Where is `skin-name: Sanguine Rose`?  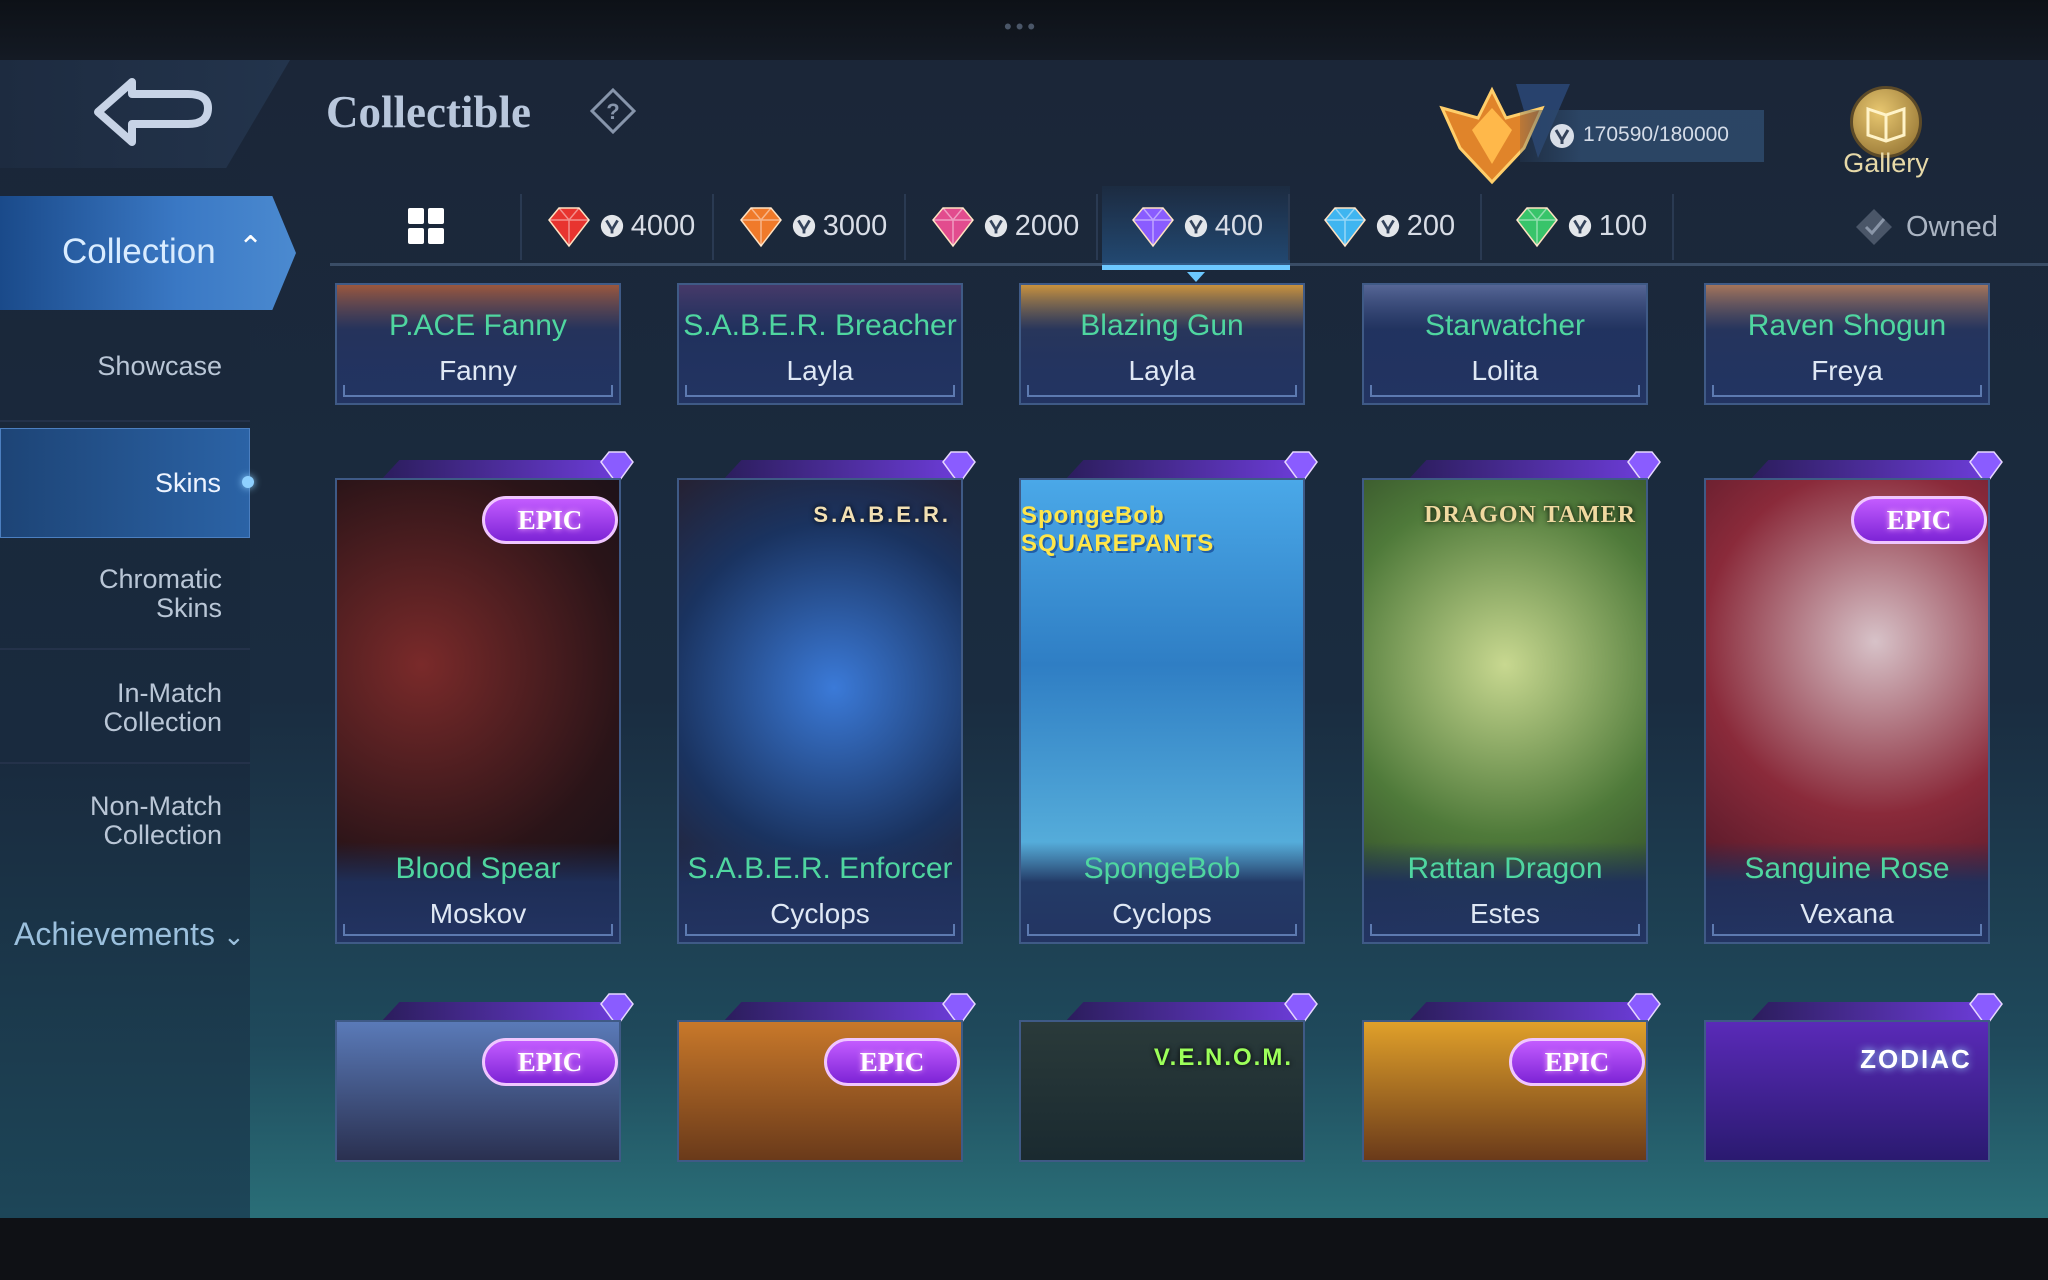
skin-name: Sanguine Rose is located at coordinates (1847, 868).